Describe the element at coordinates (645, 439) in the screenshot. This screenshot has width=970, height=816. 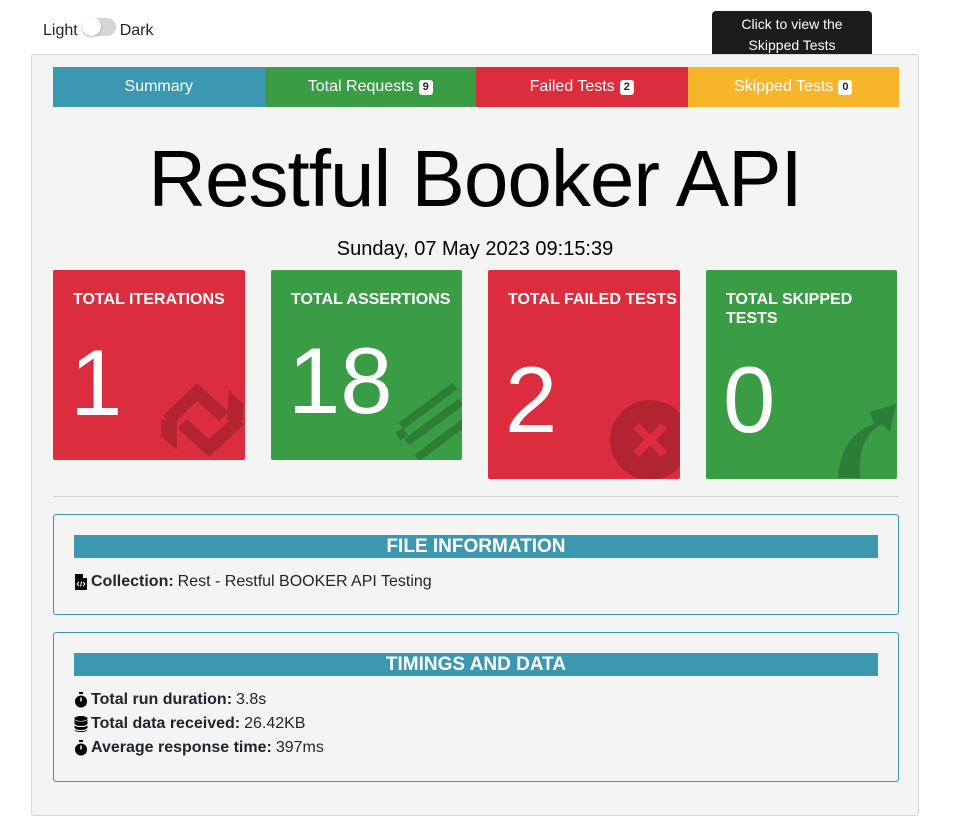
I see `times-circle-icon` at that location.